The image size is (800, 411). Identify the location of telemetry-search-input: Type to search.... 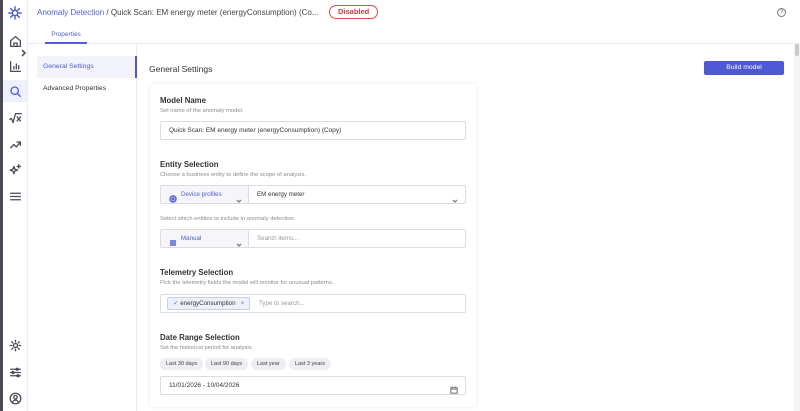
(282, 303).